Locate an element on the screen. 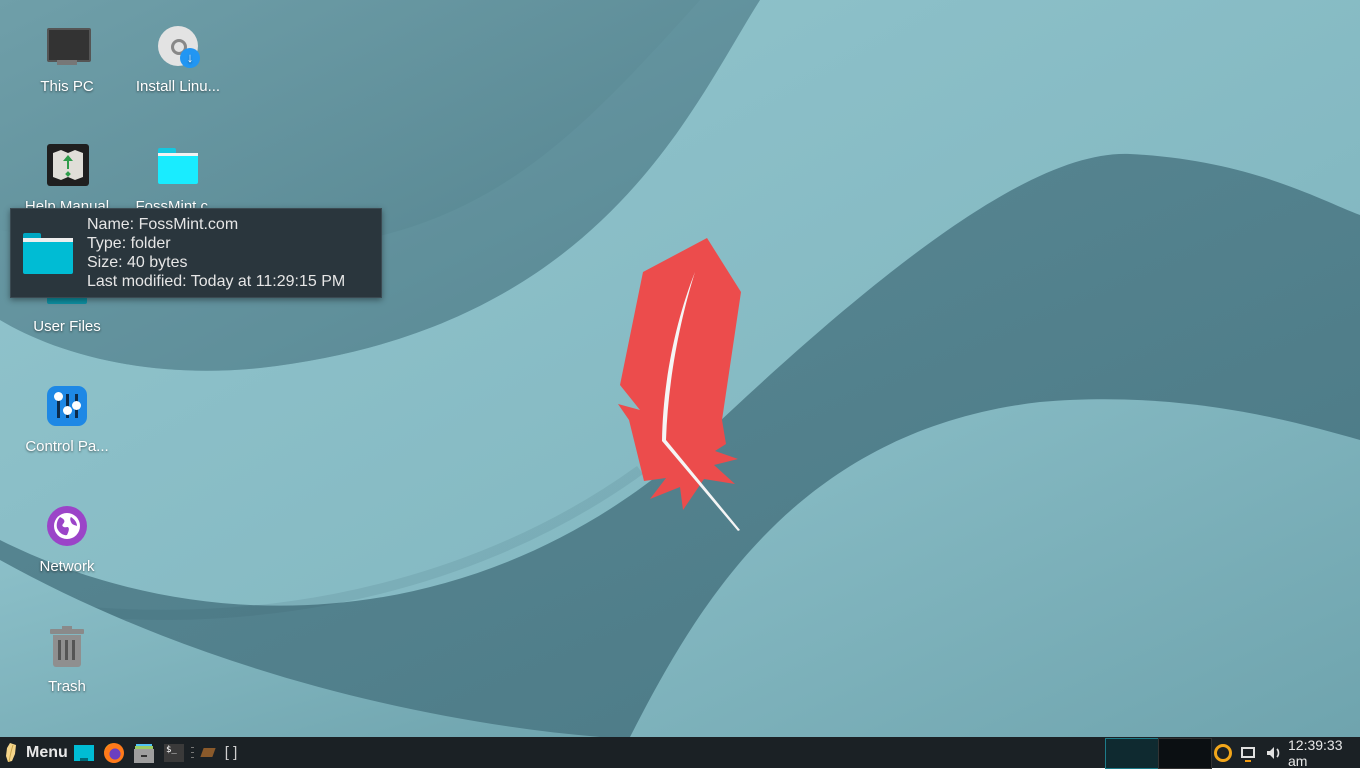 The height and width of the screenshot is (769, 1360). volume-icon is located at coordinates (1273, 752).